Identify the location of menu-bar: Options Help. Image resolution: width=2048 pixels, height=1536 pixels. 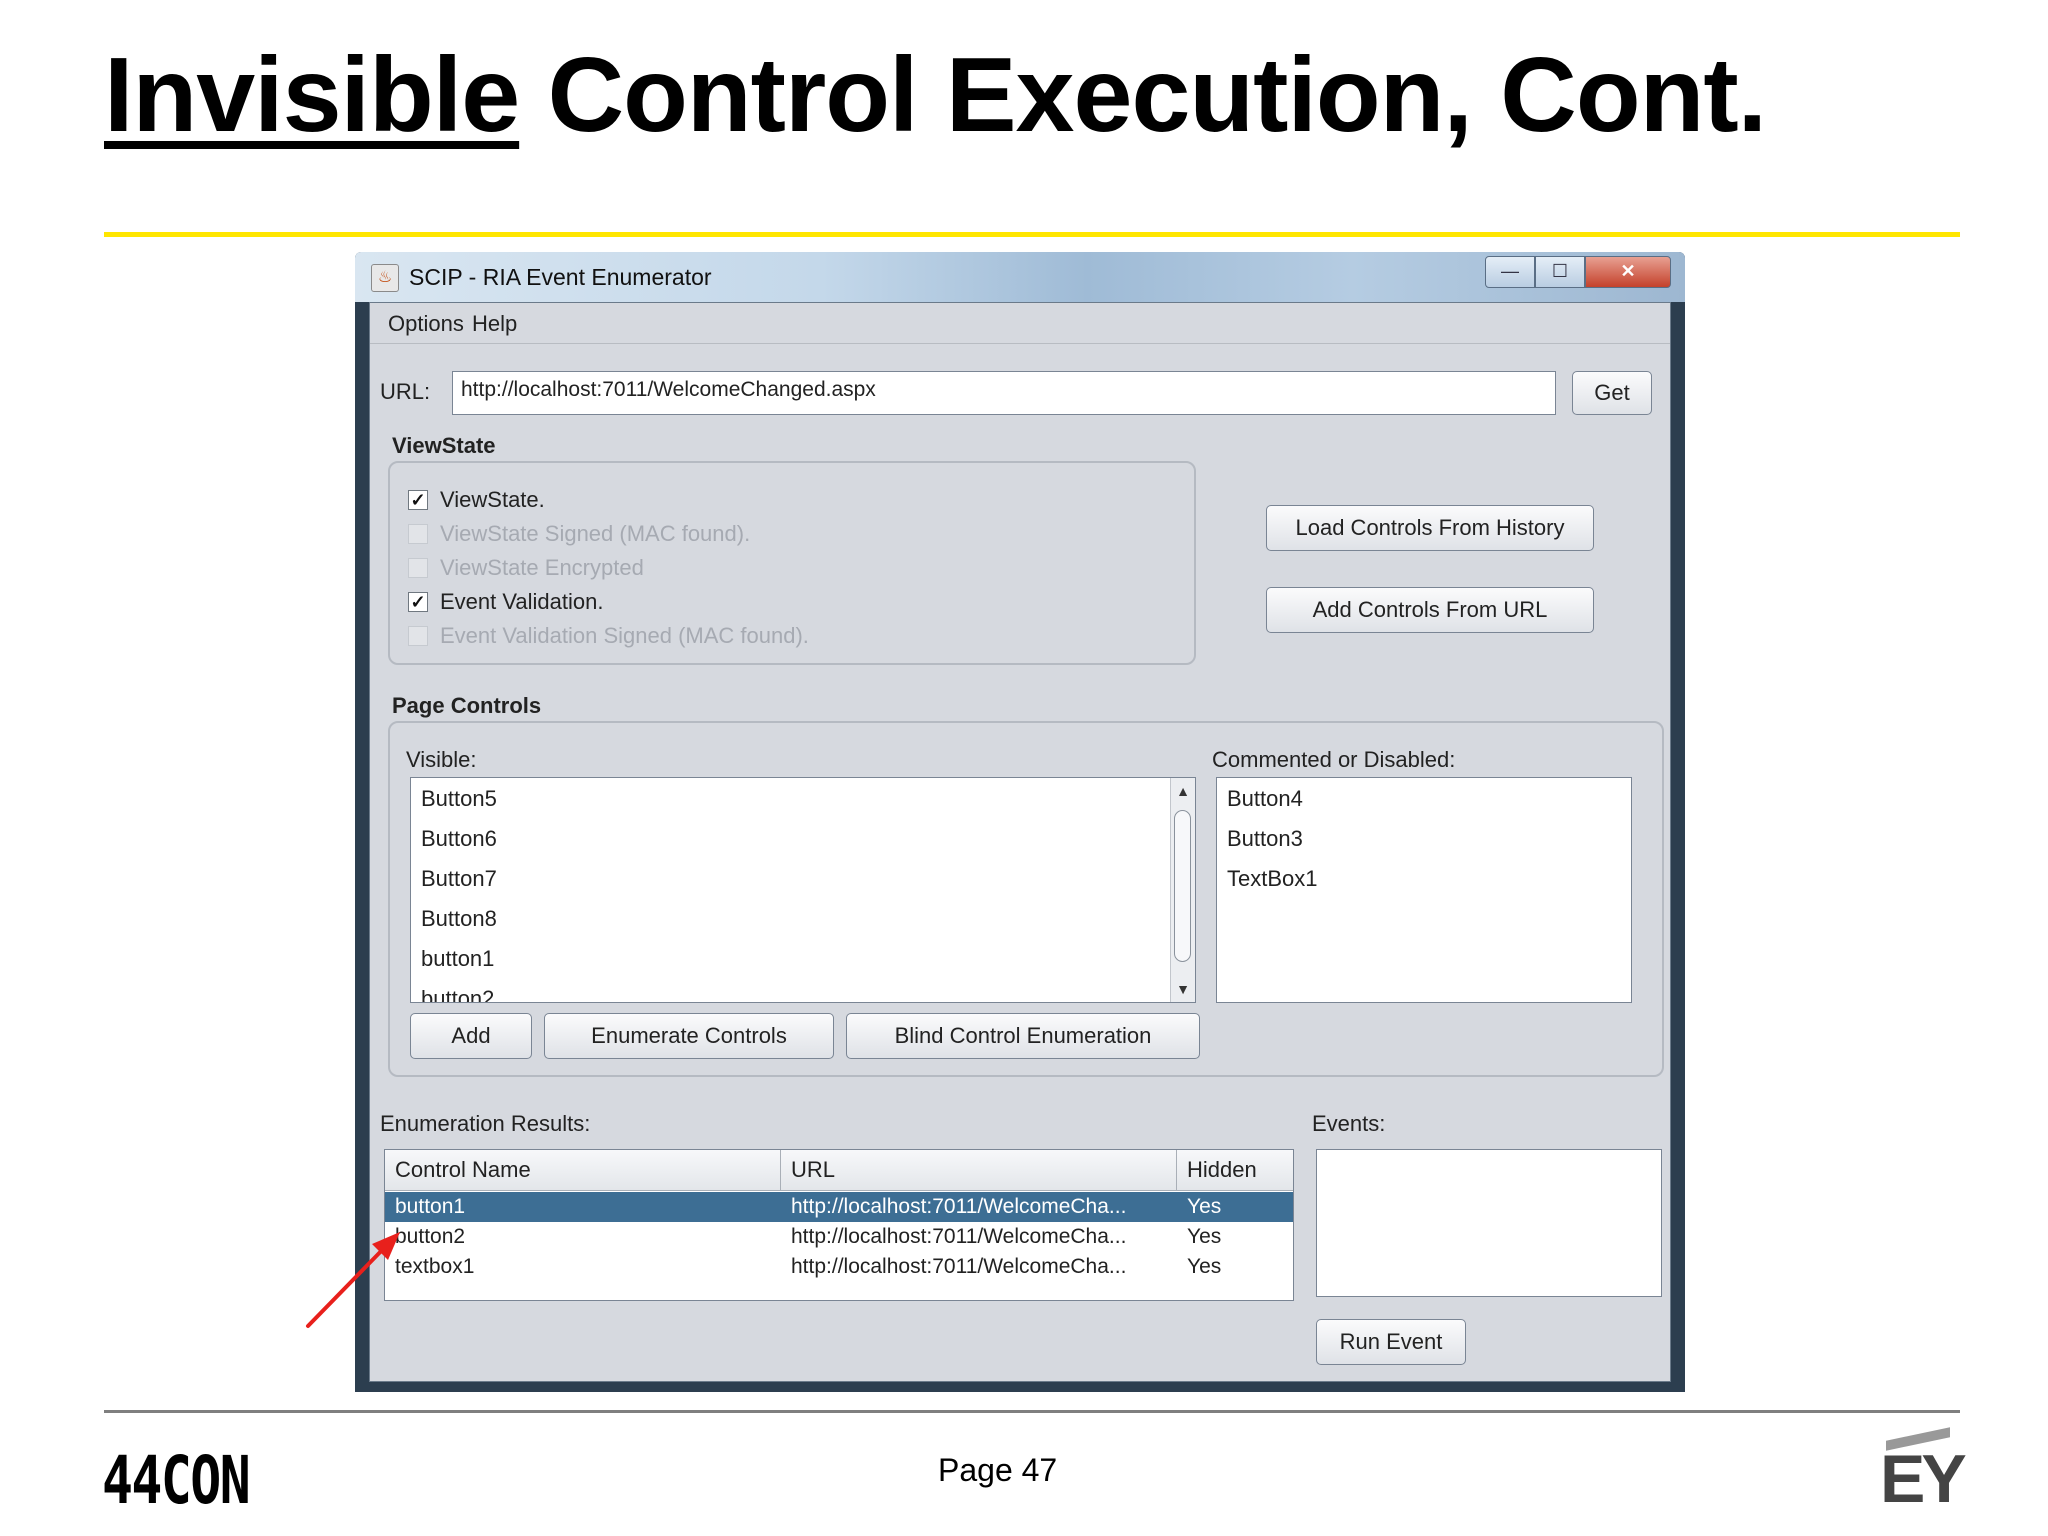
(1020, 323).